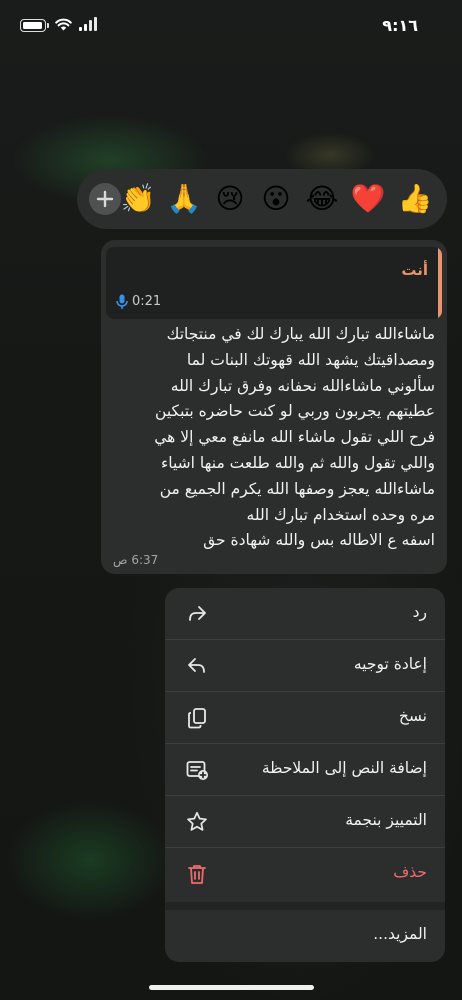 The image size is (462, 1000). I want to click on menu-item-reply-label: رد, so click(419, 612).